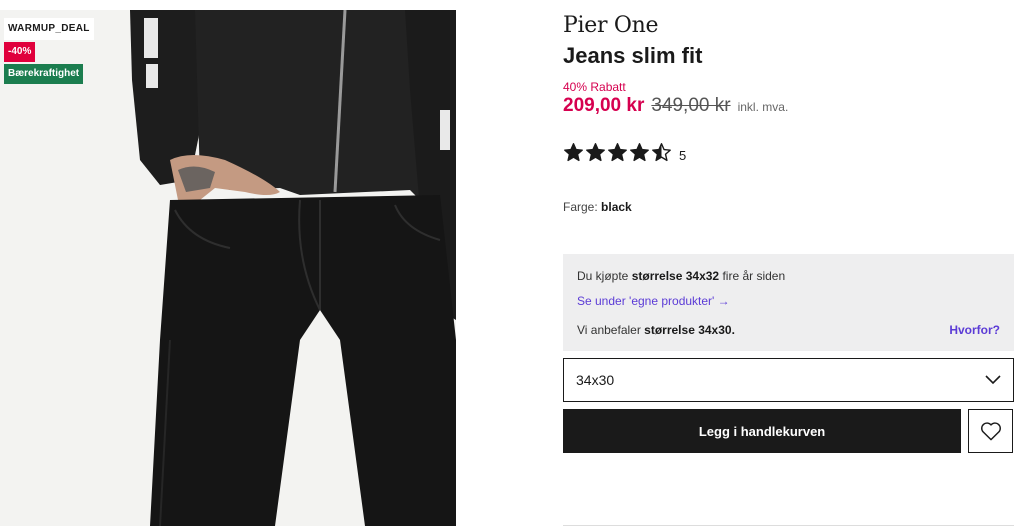  I want to click on chevron-down-icon, so click(993, 380).